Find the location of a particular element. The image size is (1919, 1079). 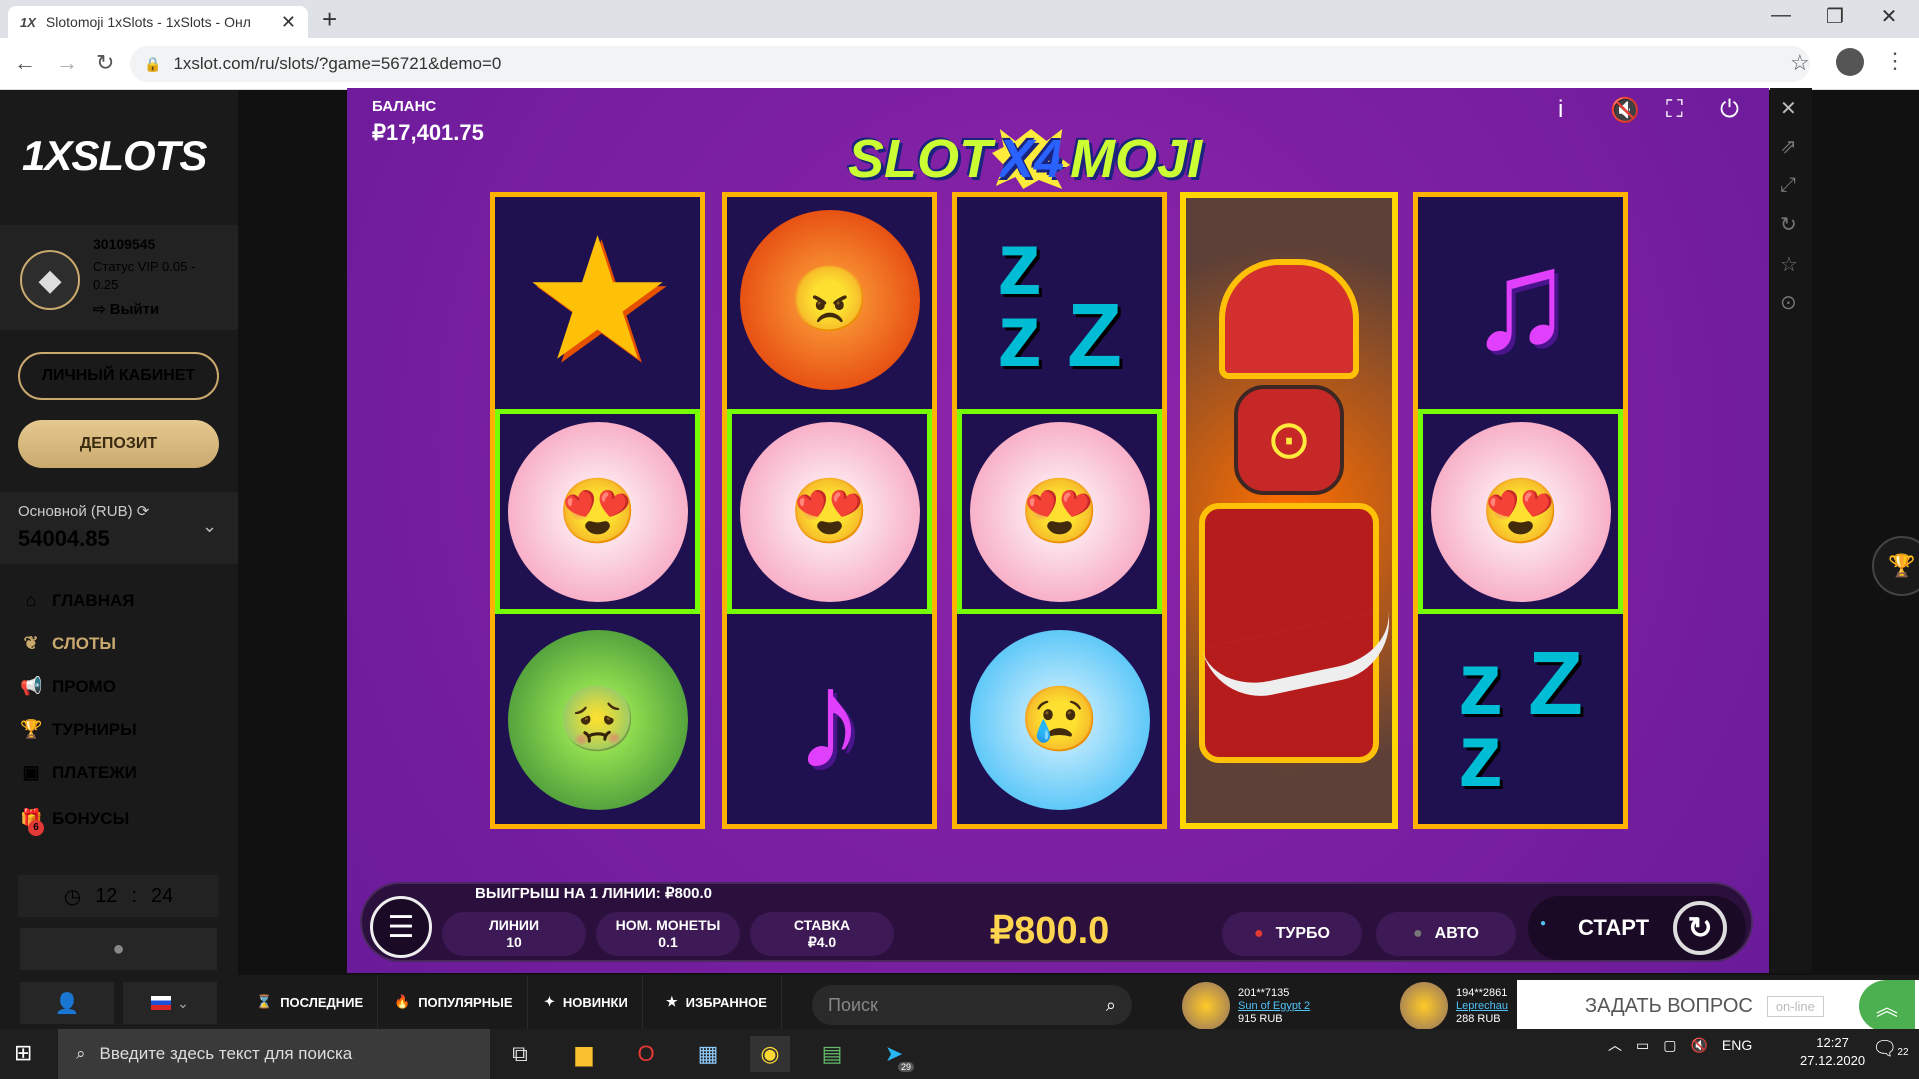

logout-link: ⇨ Выйти is located at coordinates (126, 309).